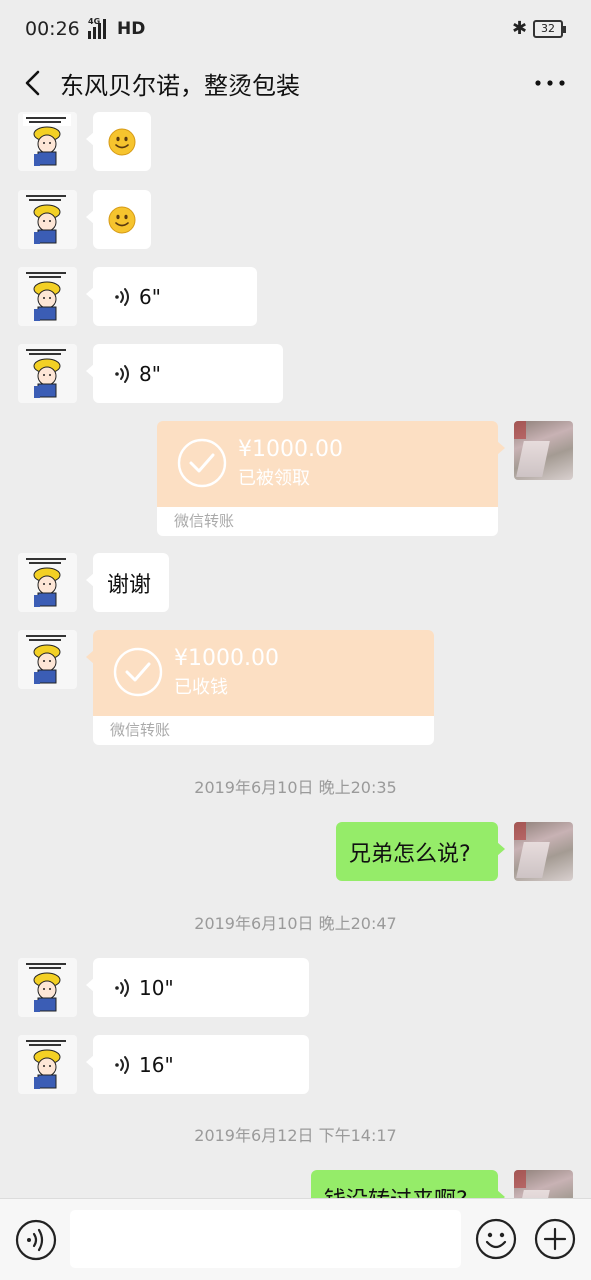 The width and height of the screenshot is (591, 1280). I want to click on plus-icon, so click(555, 1239).